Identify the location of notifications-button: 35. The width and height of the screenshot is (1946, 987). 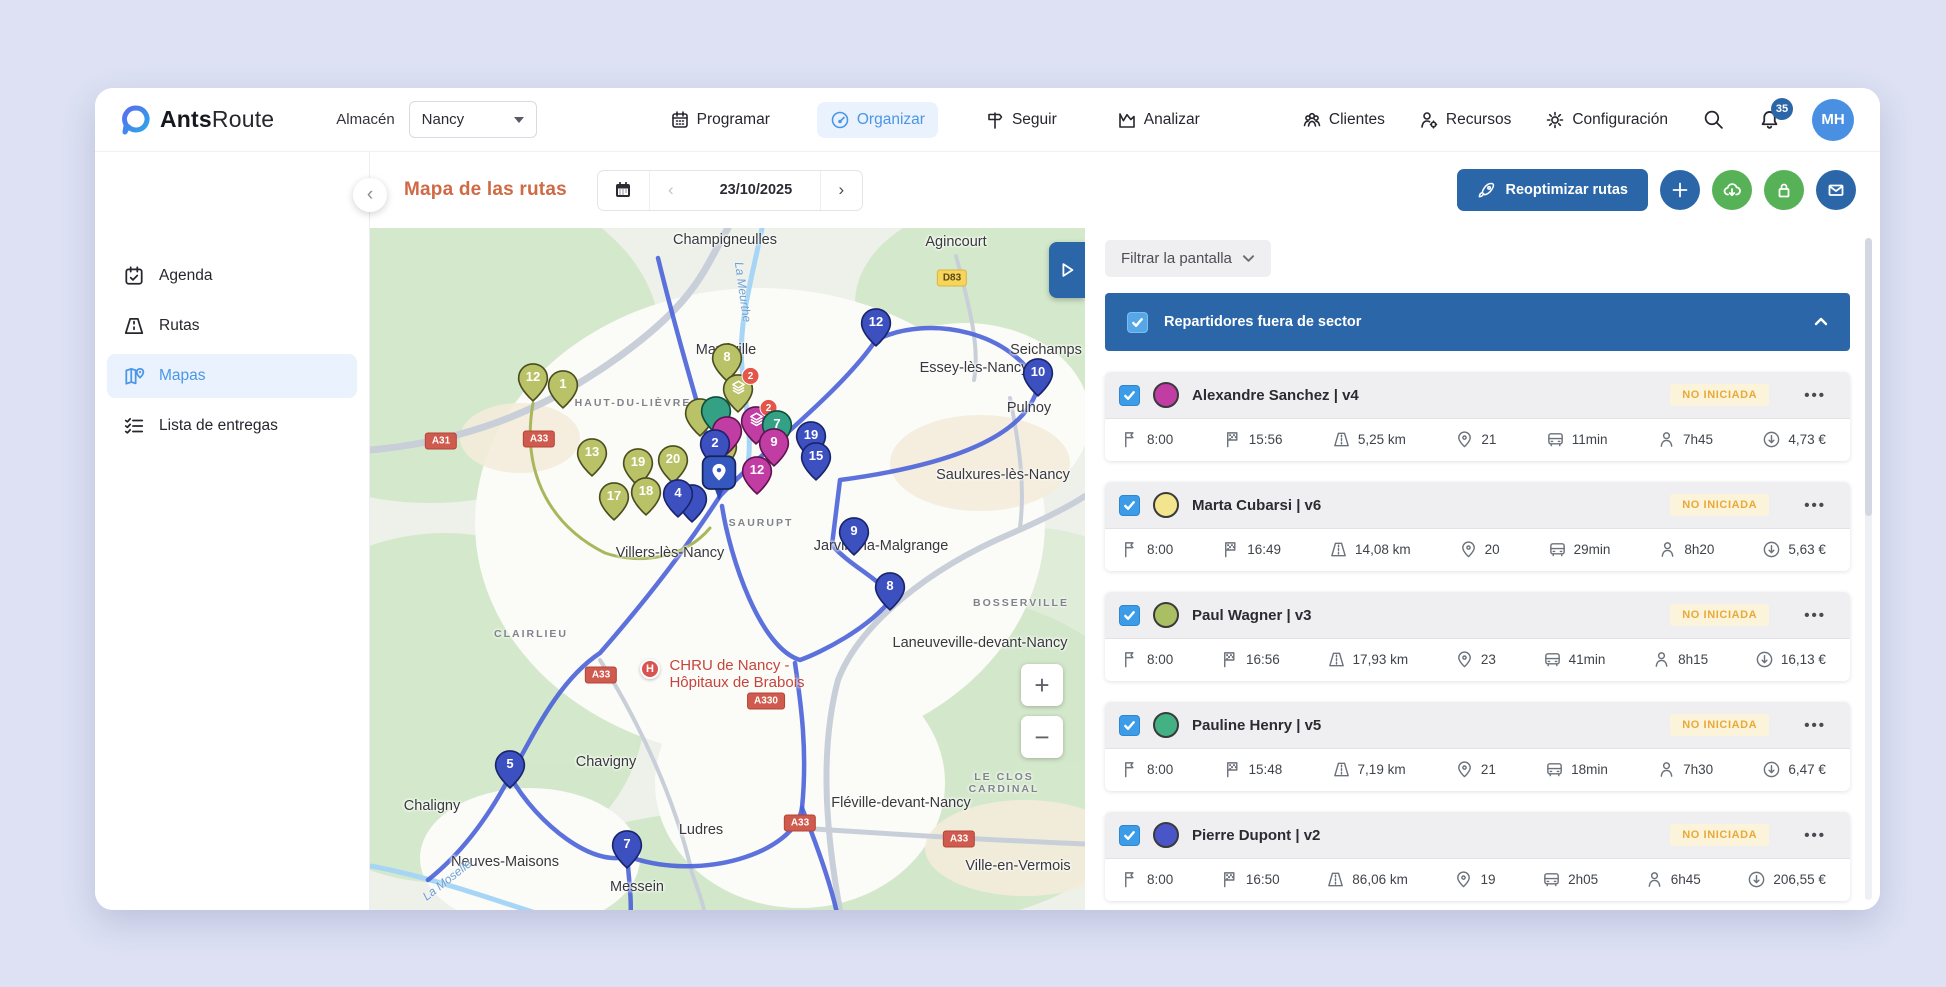
(1774, 115).